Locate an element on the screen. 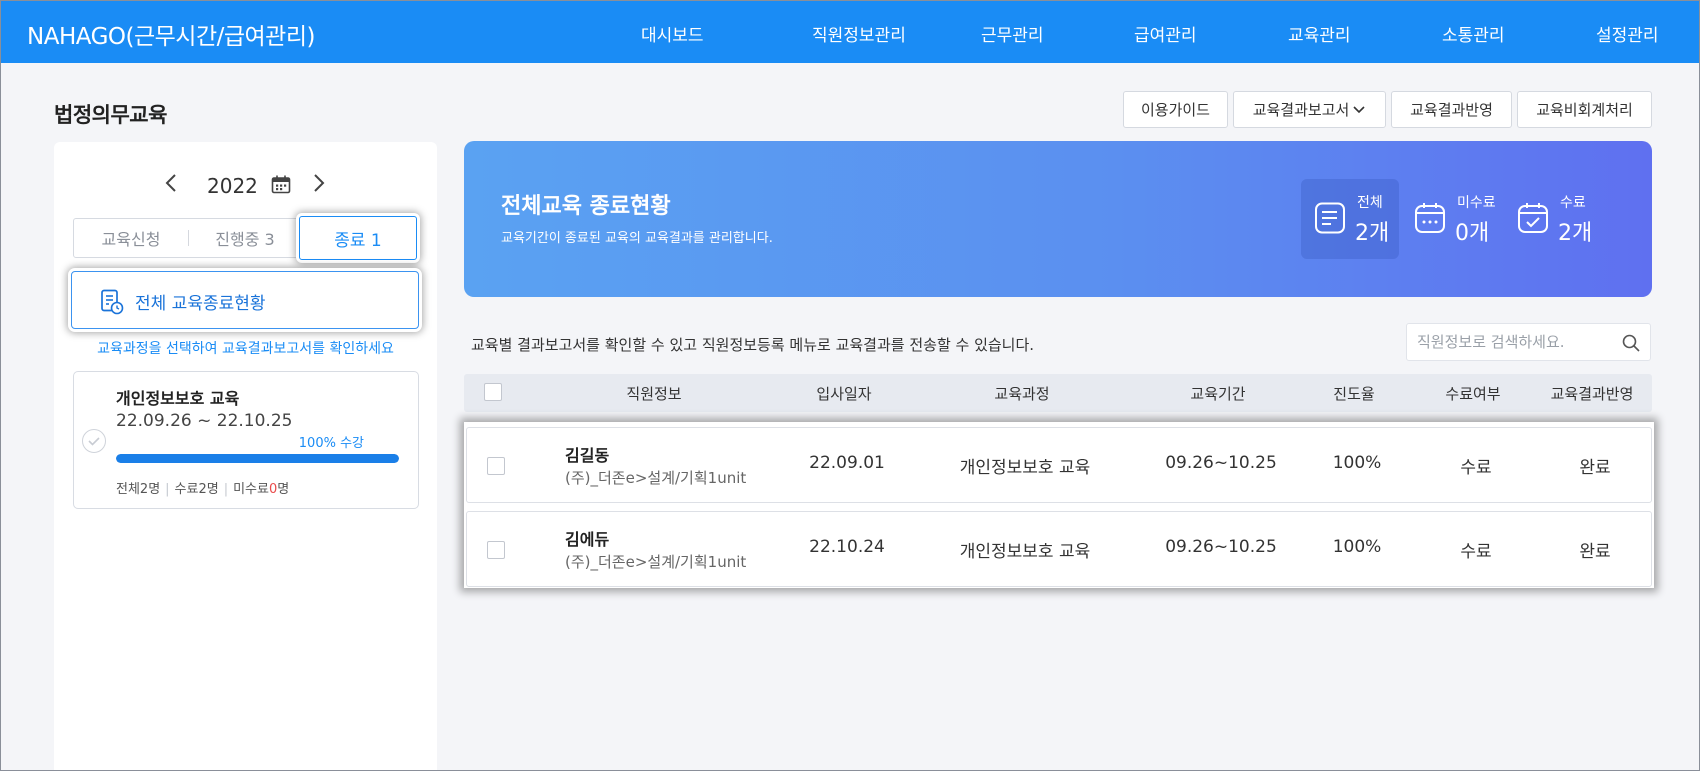 The width and height of the screenshot is (1700, 771). apply-result-label: 교육결과반영 is located at coordinates (1451, 110).